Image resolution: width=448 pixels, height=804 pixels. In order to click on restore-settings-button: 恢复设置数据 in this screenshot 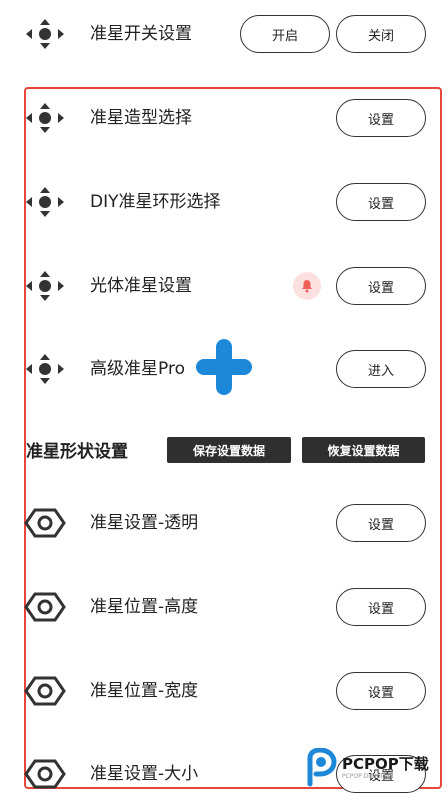, I will do `click(363, 450)`.